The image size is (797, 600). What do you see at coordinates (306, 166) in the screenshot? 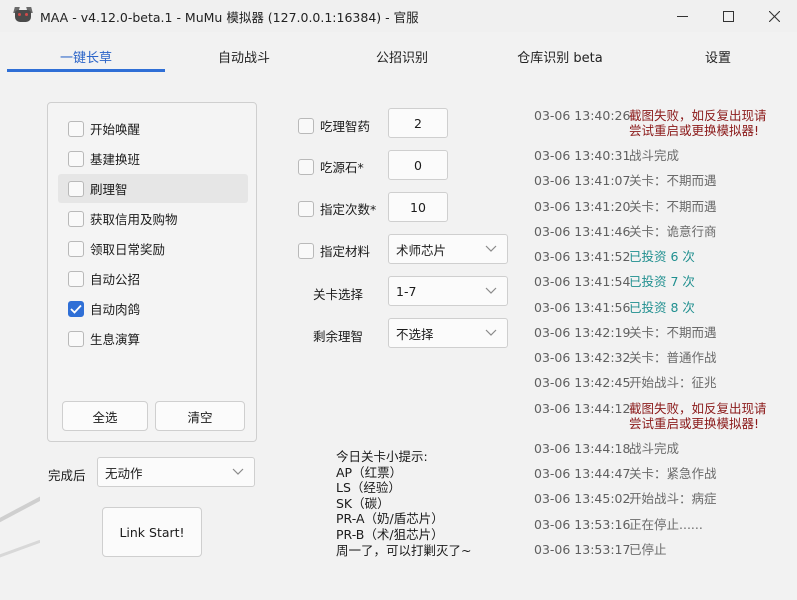
I see `stone-checkbox` at bounding box center [306, 166].